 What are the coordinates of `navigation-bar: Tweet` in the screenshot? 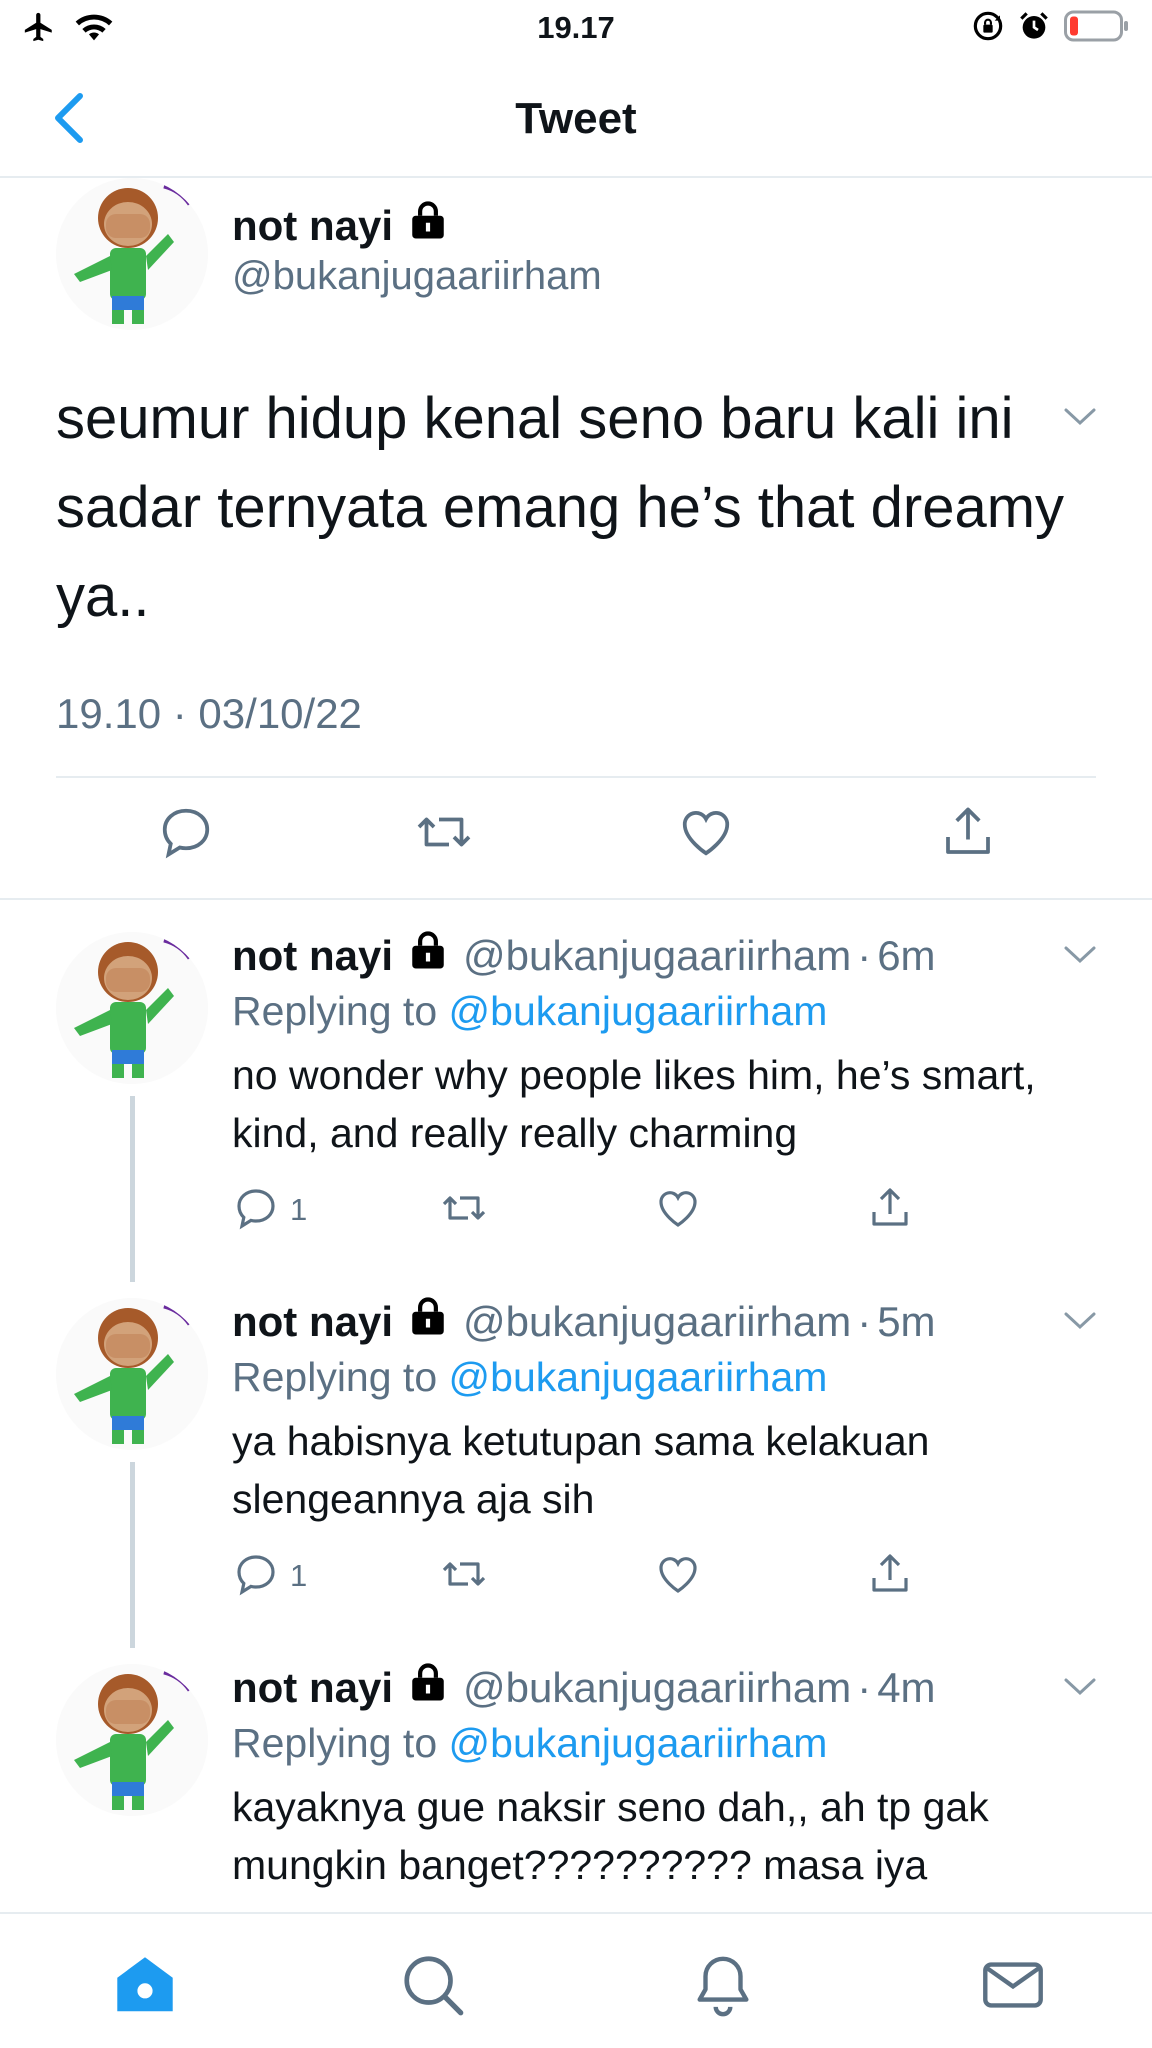 It's located at (576, 118).